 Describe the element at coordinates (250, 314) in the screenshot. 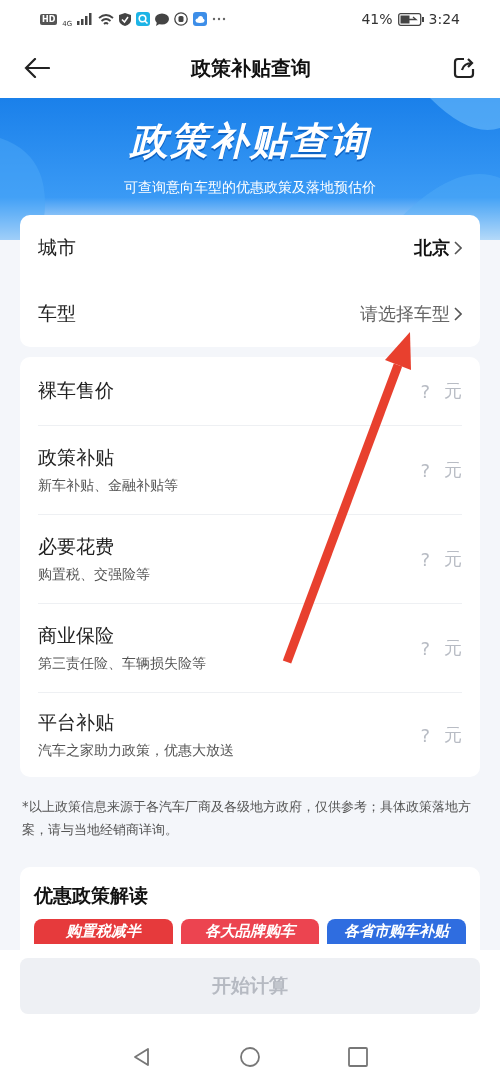

I see `selector-row: 车型 请选择车型` at that location.